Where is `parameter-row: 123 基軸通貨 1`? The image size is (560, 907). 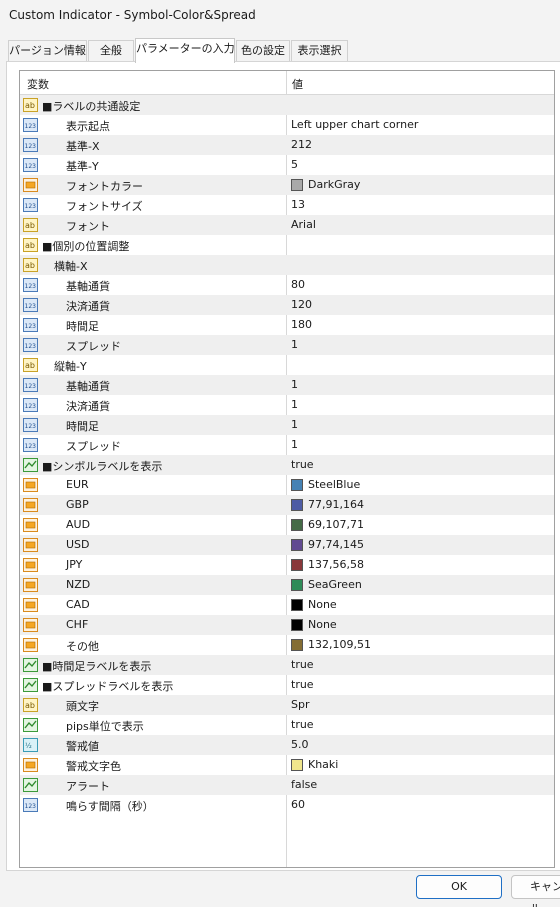 parameter-row: 123 基軸通貨 1 is located at coordinates (287, 385).